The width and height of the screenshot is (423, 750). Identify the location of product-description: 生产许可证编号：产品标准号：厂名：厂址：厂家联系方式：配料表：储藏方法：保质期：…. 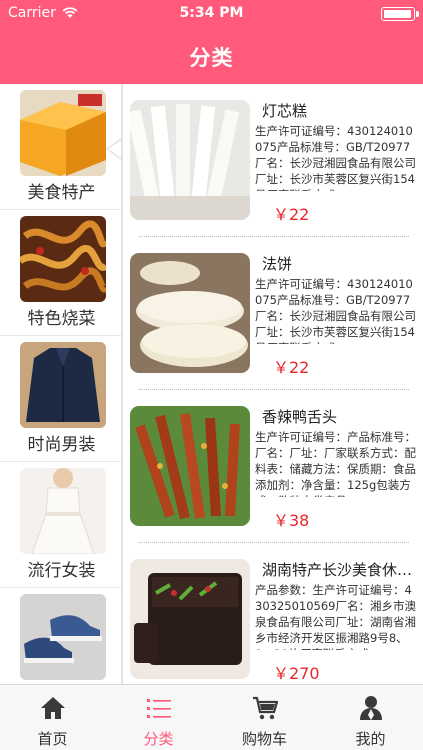
(335, 463).